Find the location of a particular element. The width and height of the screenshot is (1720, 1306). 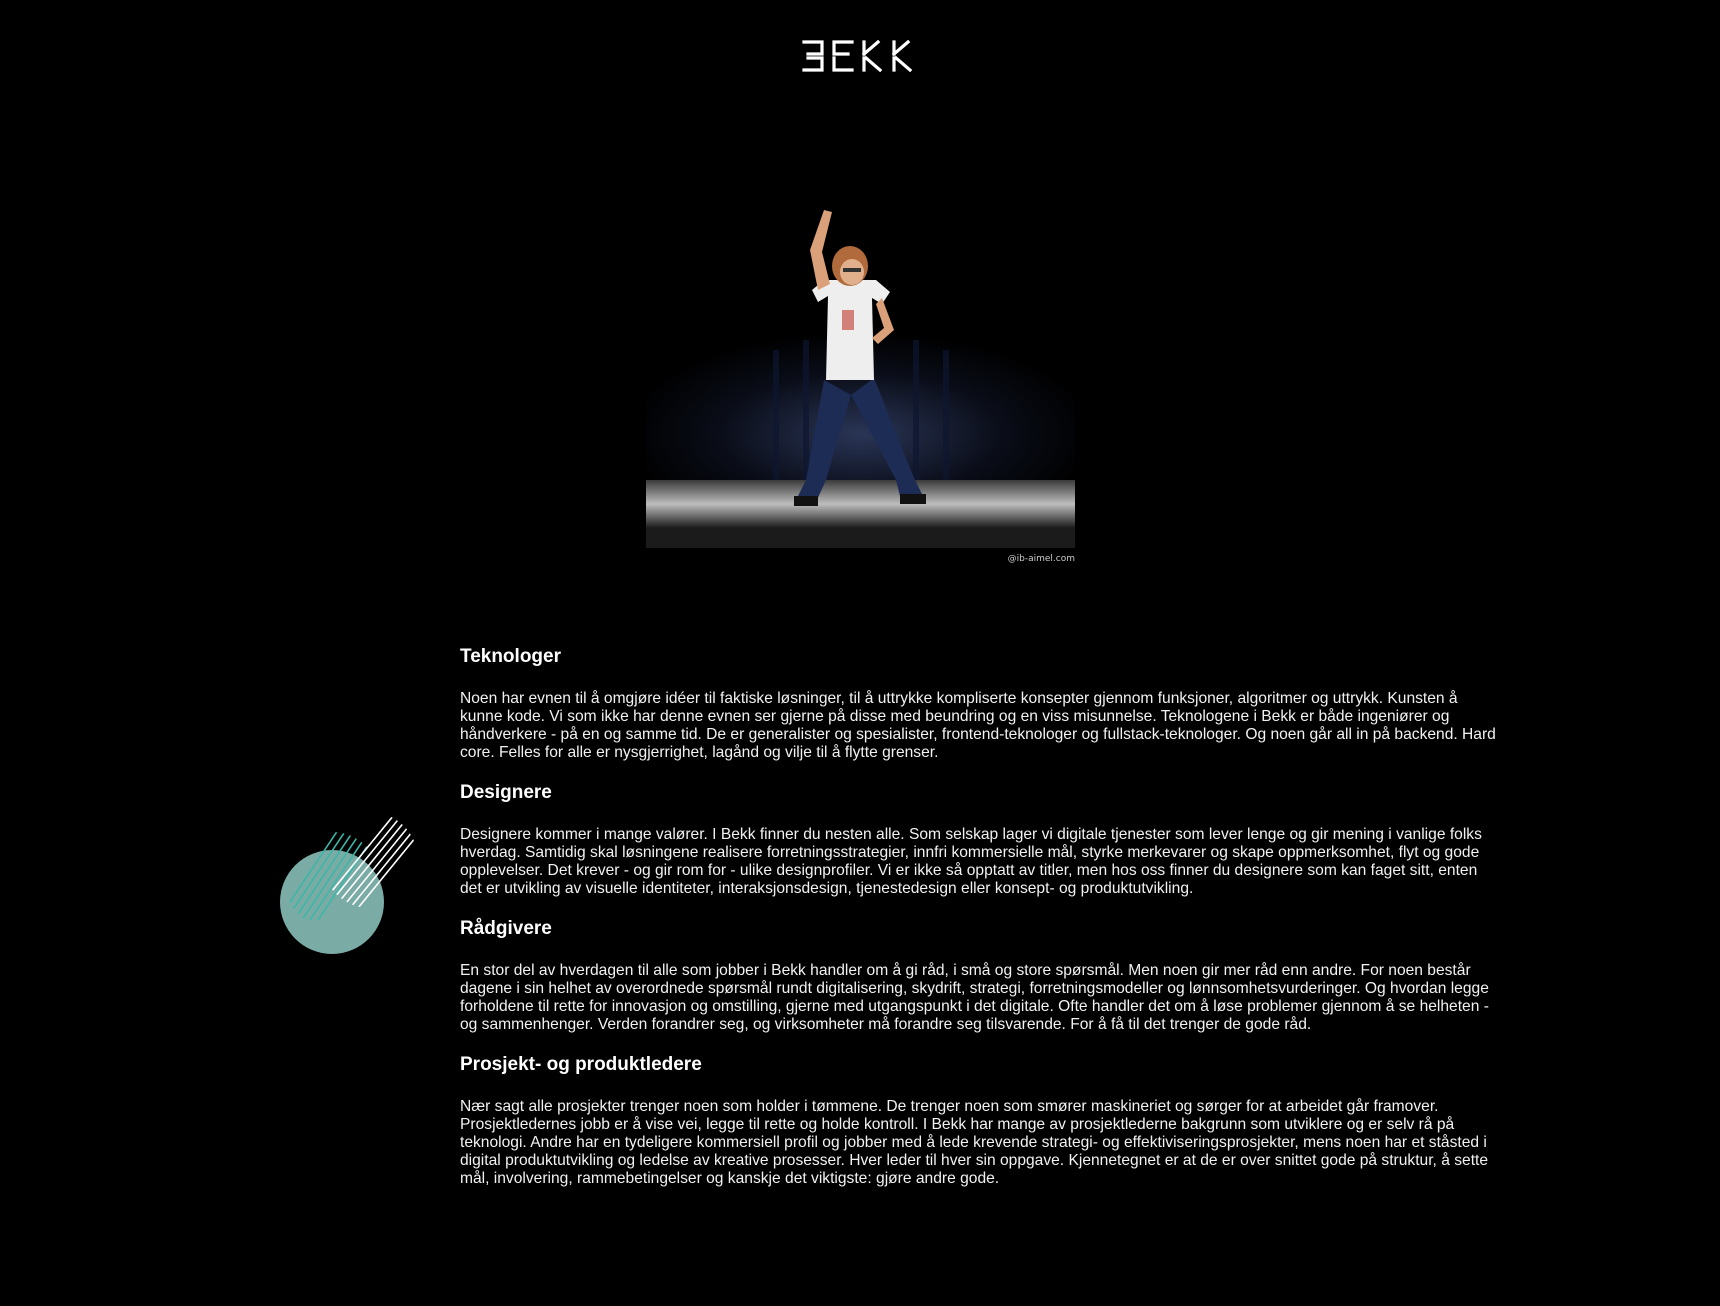

hero-image: @ib-aimel.com is located at coordinates (860, 373).